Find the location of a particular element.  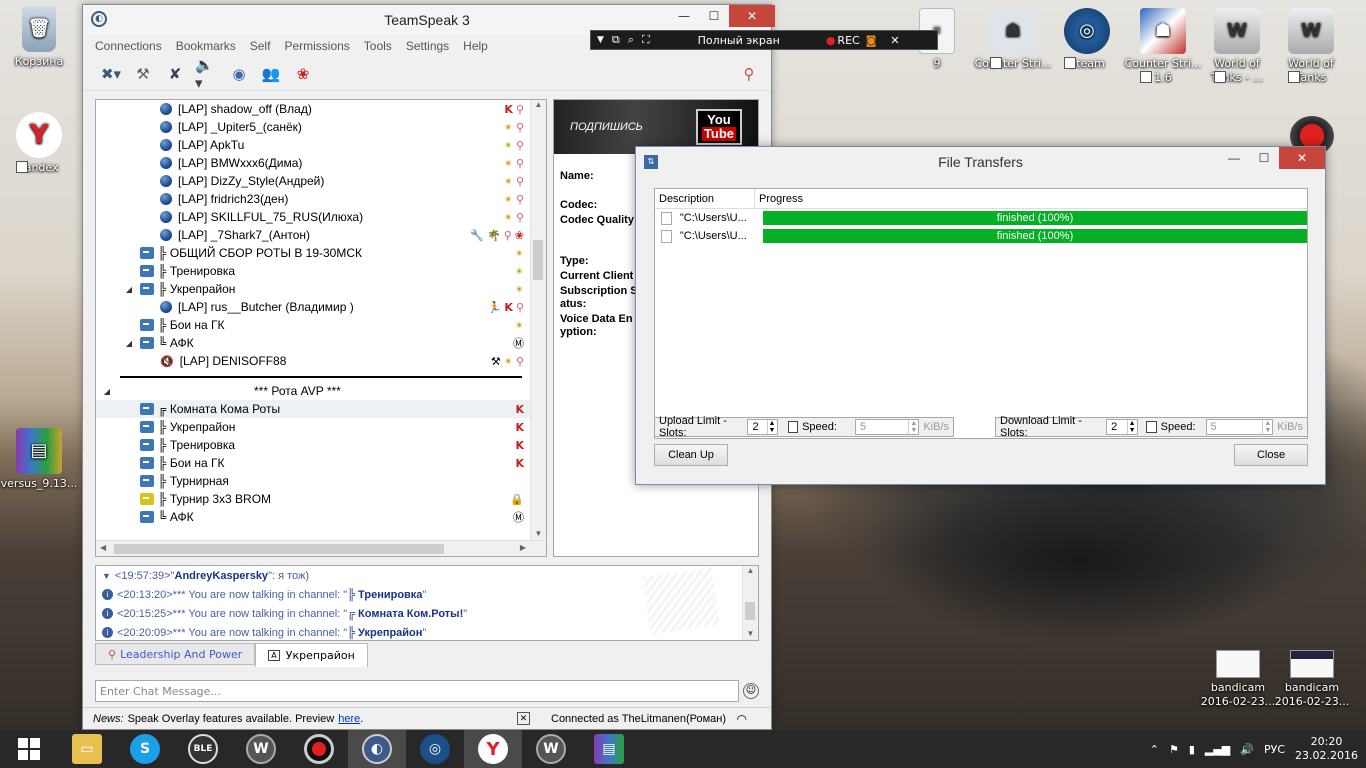

mute-microphone-icon: ✘ is located at coordinates (175, 74).